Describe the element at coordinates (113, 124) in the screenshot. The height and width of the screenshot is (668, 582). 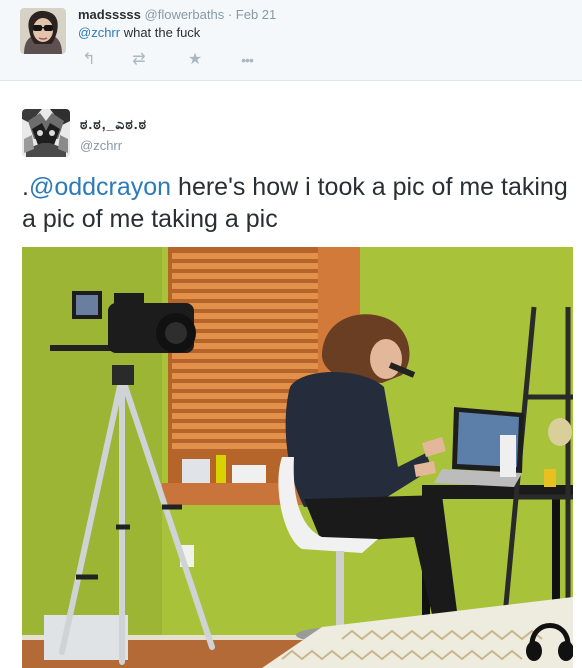
I see `main-author-name: ಠ.ಠ,_ಎಠ.ಠ` at that location.